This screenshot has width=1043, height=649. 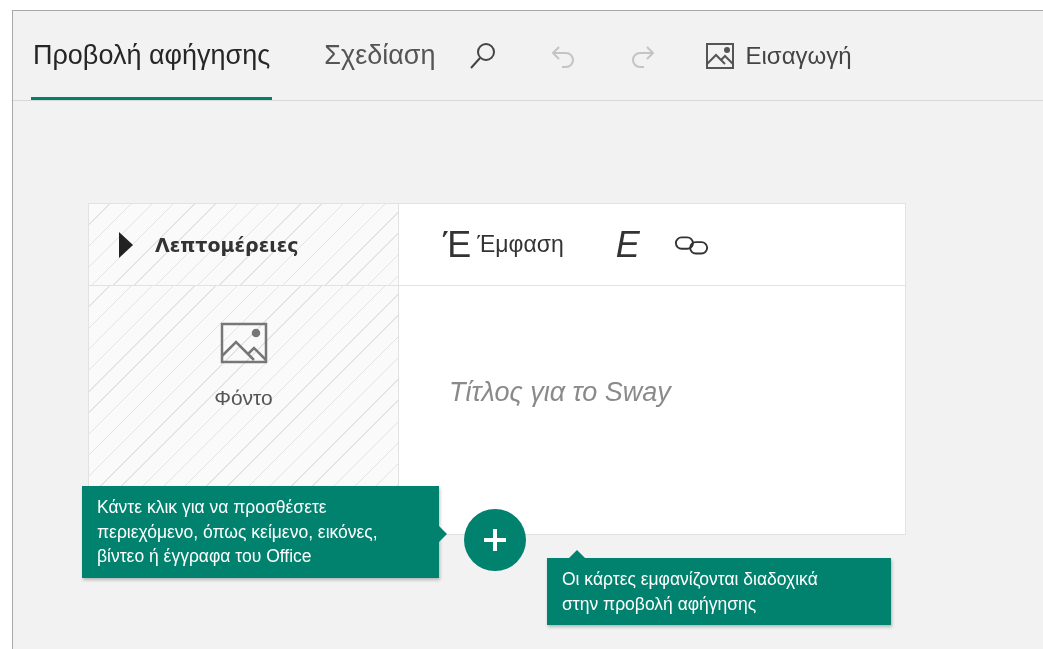 I want to click on emphasis-button: Έ Έμφαση, so click(x=503, y=244).